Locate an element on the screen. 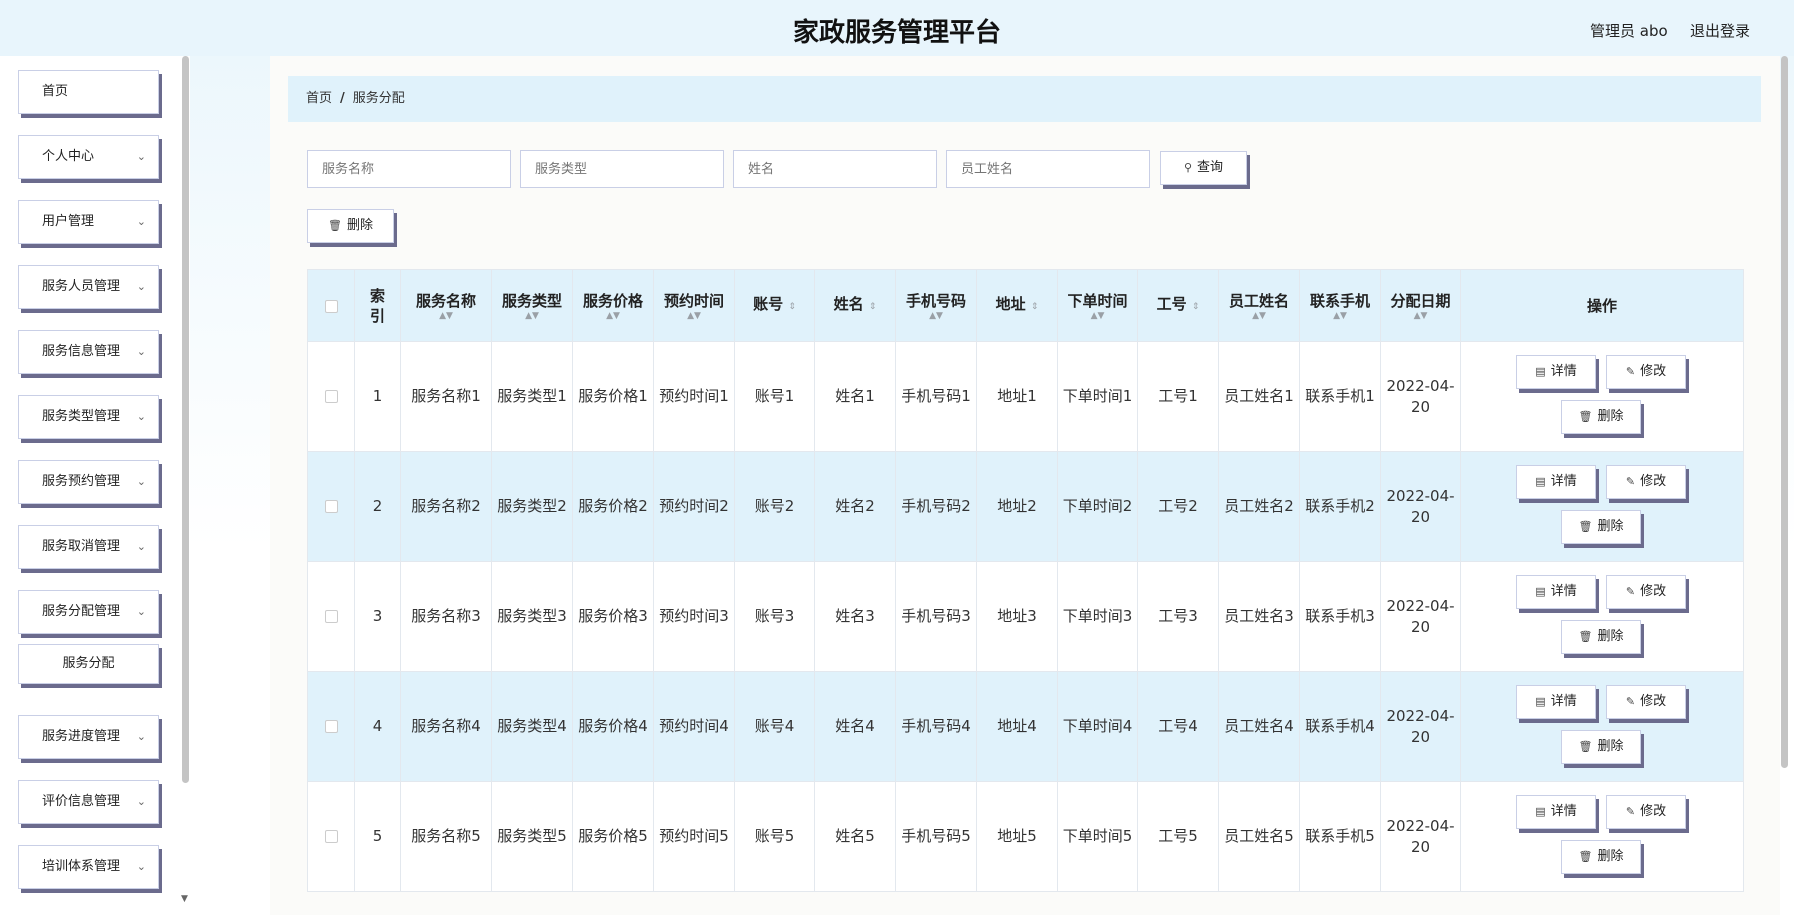 This screenshot has width=1794, height=915. pencil-icon: ✎ is located at coordinates (1630, 481).